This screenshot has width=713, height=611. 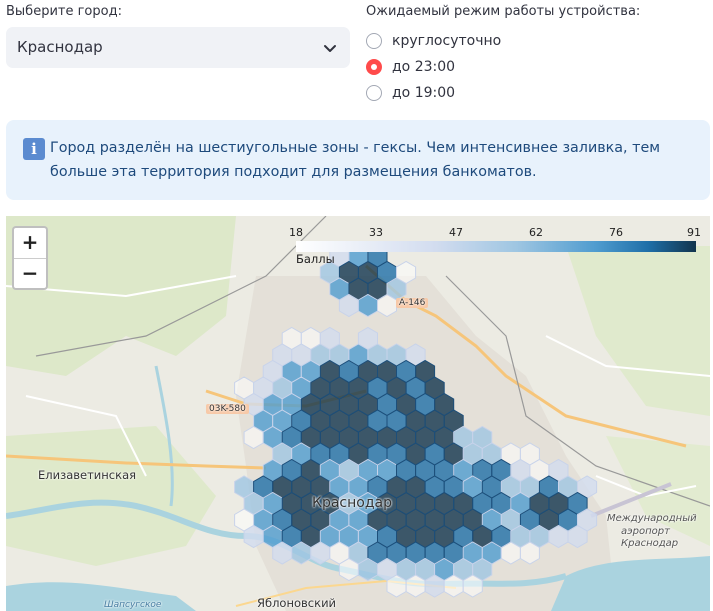 I want to click on road-shield-03k: 03K-580, so click(x=227, y=409).